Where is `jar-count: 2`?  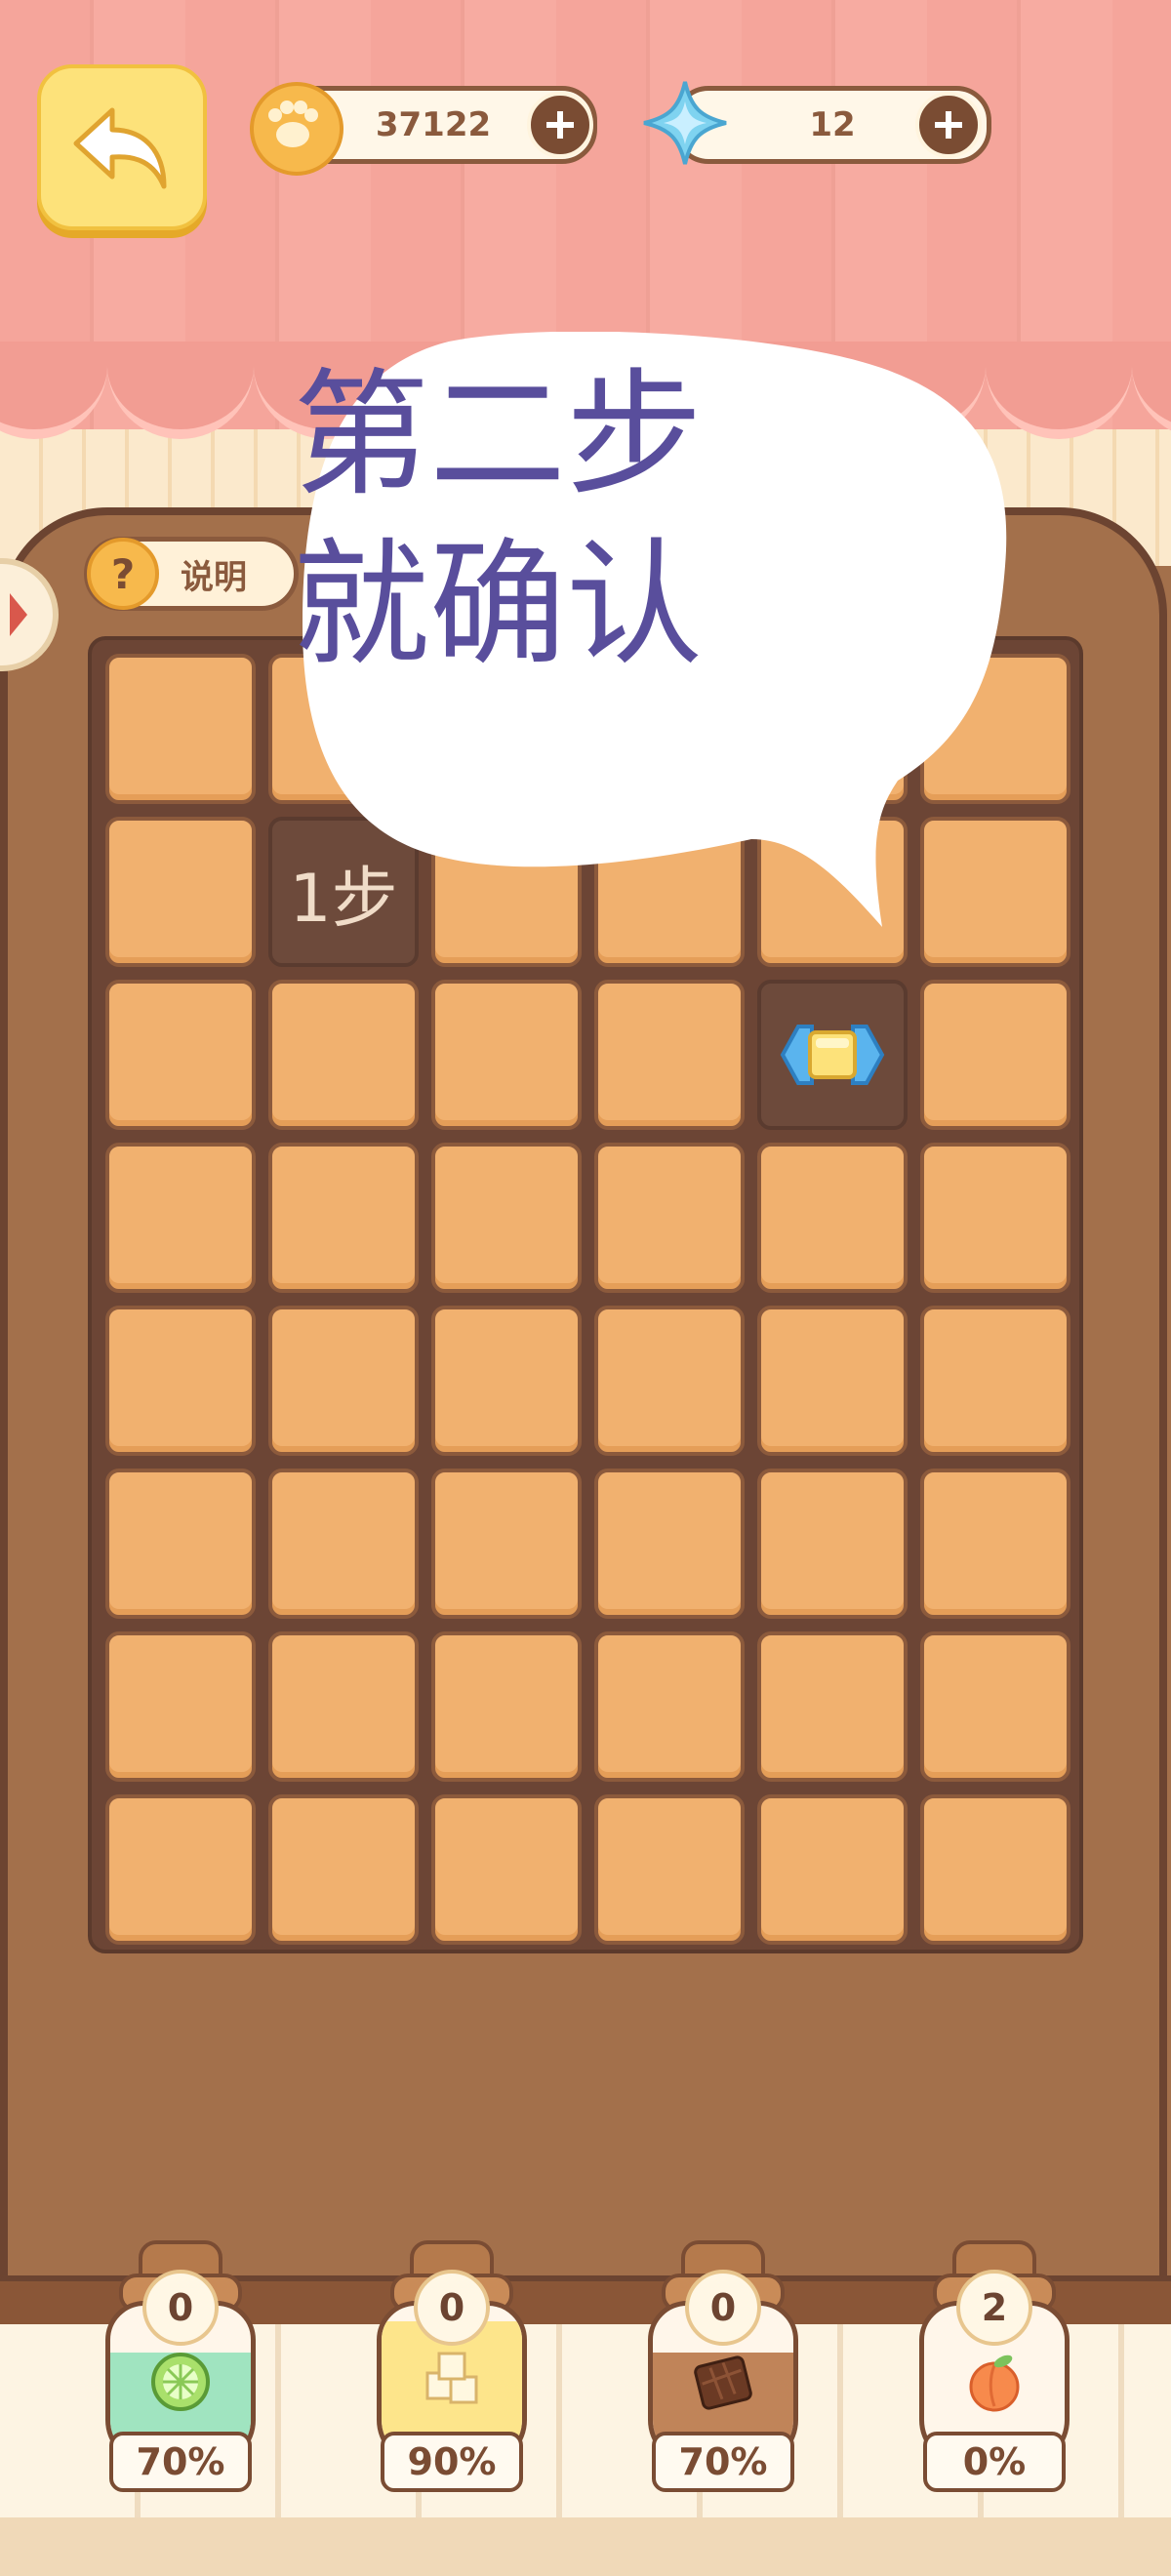 jar-count: 2 is located at coordinates (994, 2308).